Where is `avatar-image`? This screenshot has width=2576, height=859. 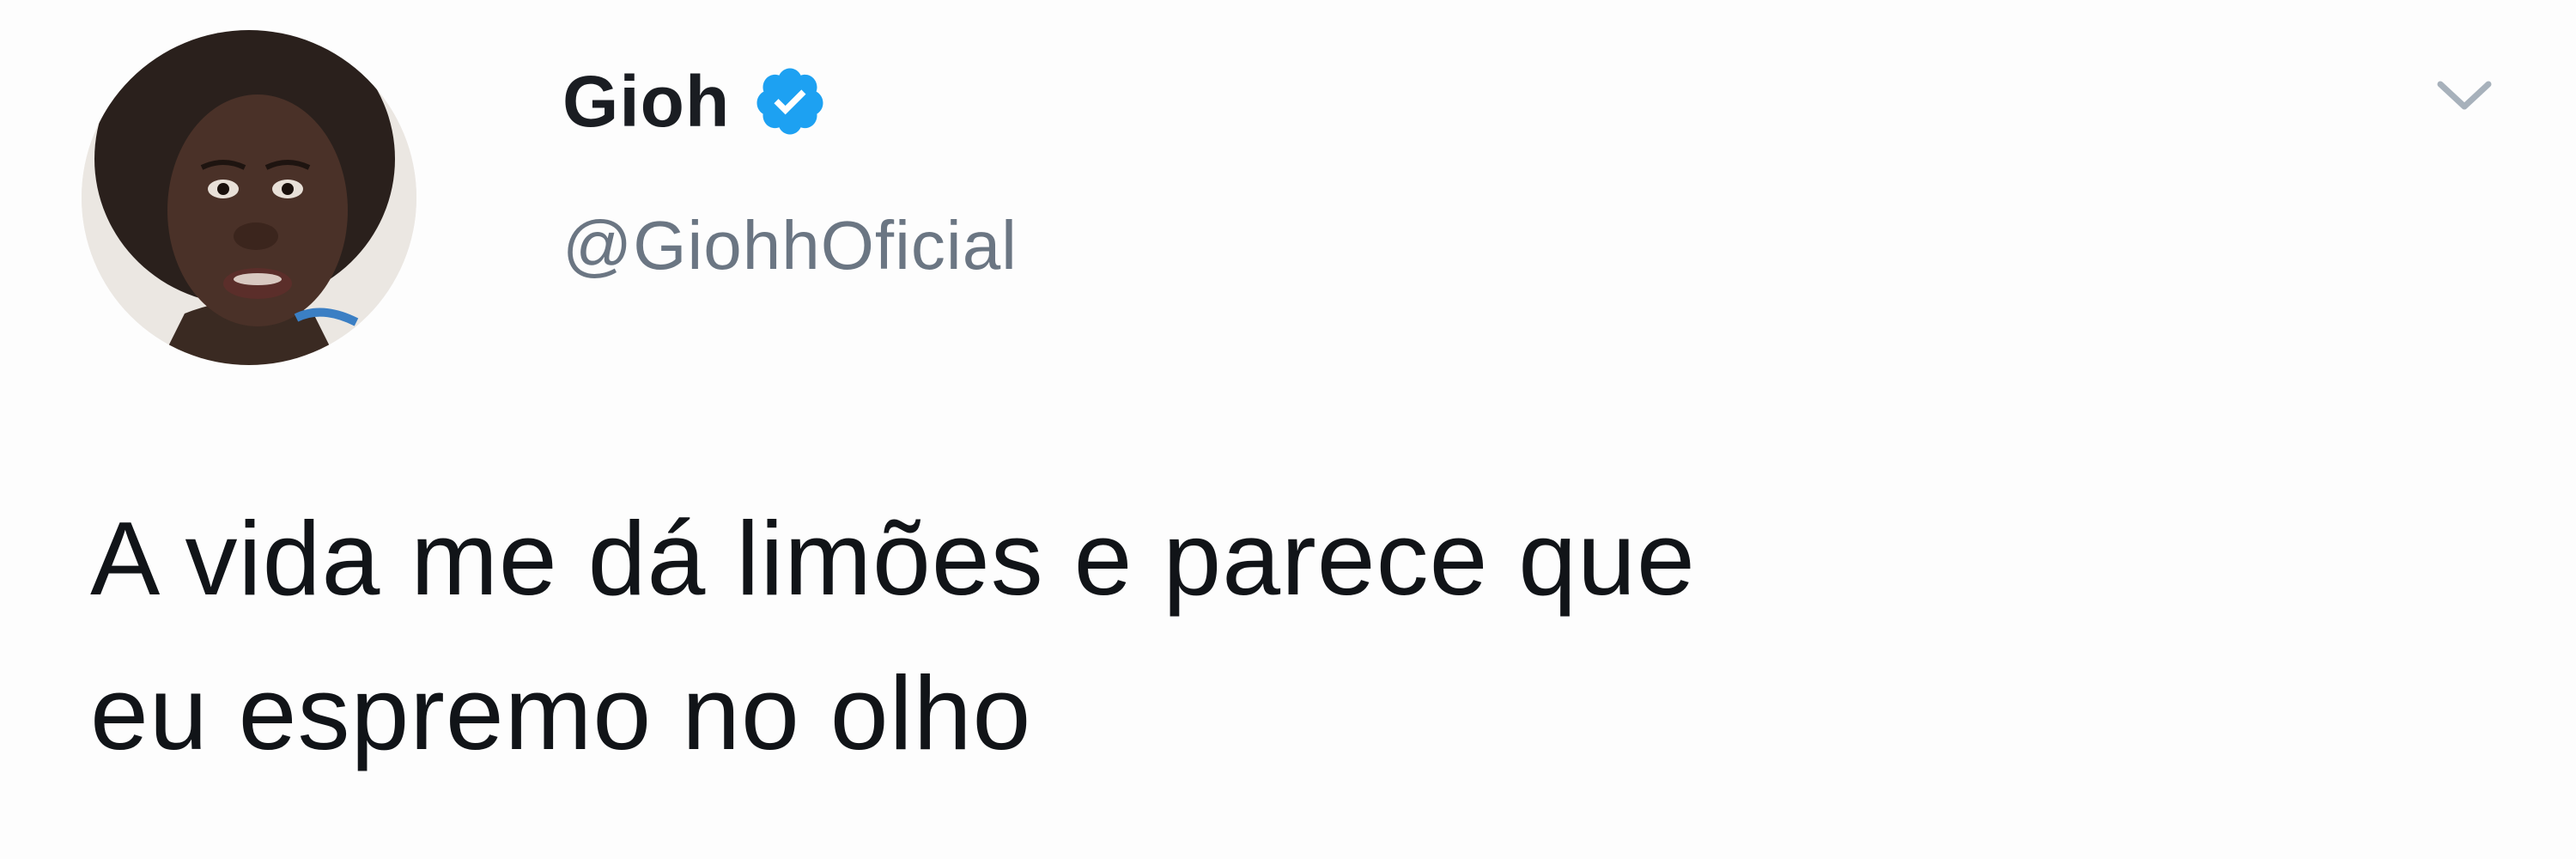
avatar-image is located at coordinates (249, 198).